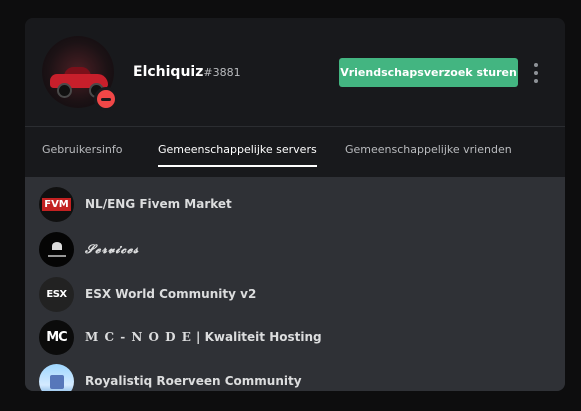 This screenshot has height=411, width=581. Describe the element at coordinates (222, 72) in the screenshot. I see `discriminator: #3881` at that location.